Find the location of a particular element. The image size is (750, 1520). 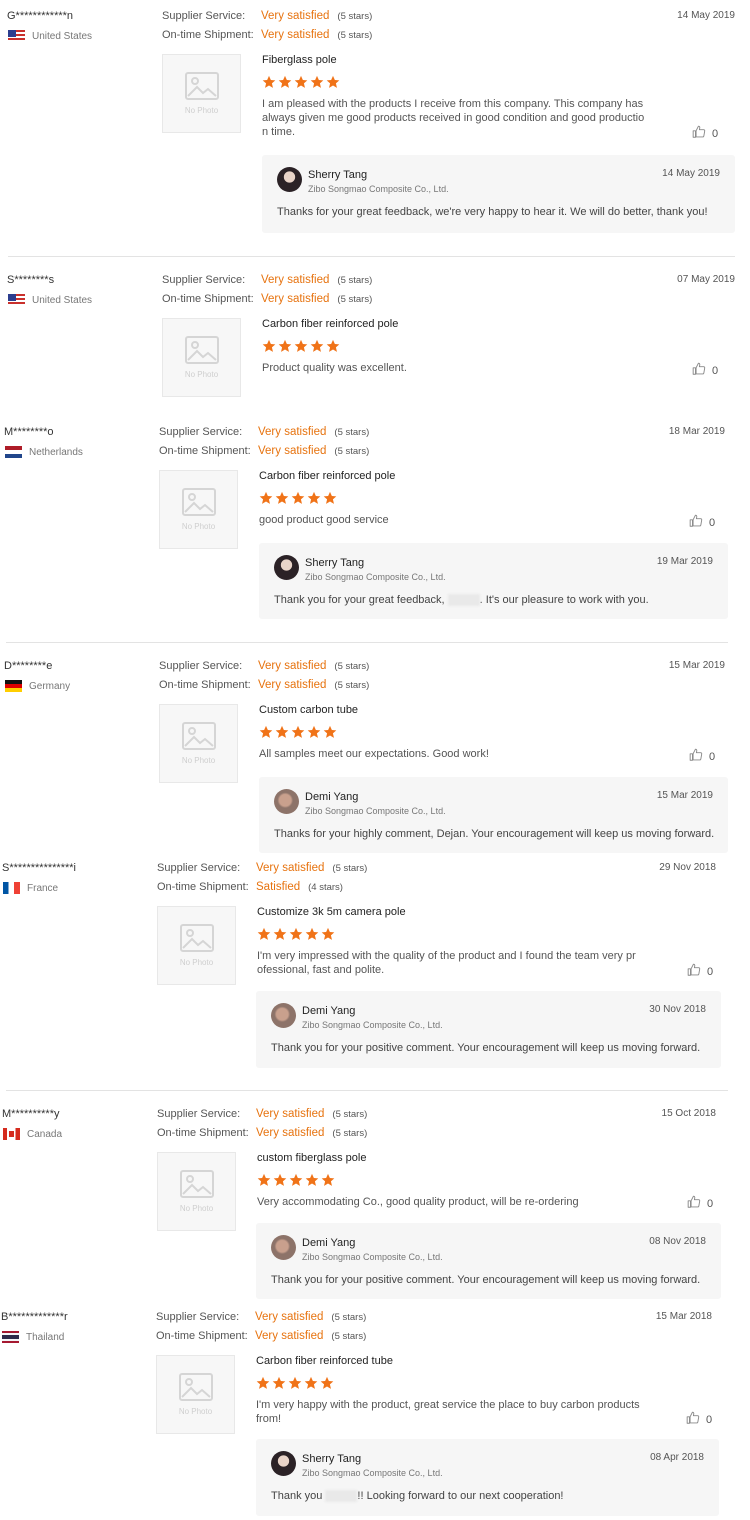

product-name: Custom carbon tube is located at coordinates (308, 710).